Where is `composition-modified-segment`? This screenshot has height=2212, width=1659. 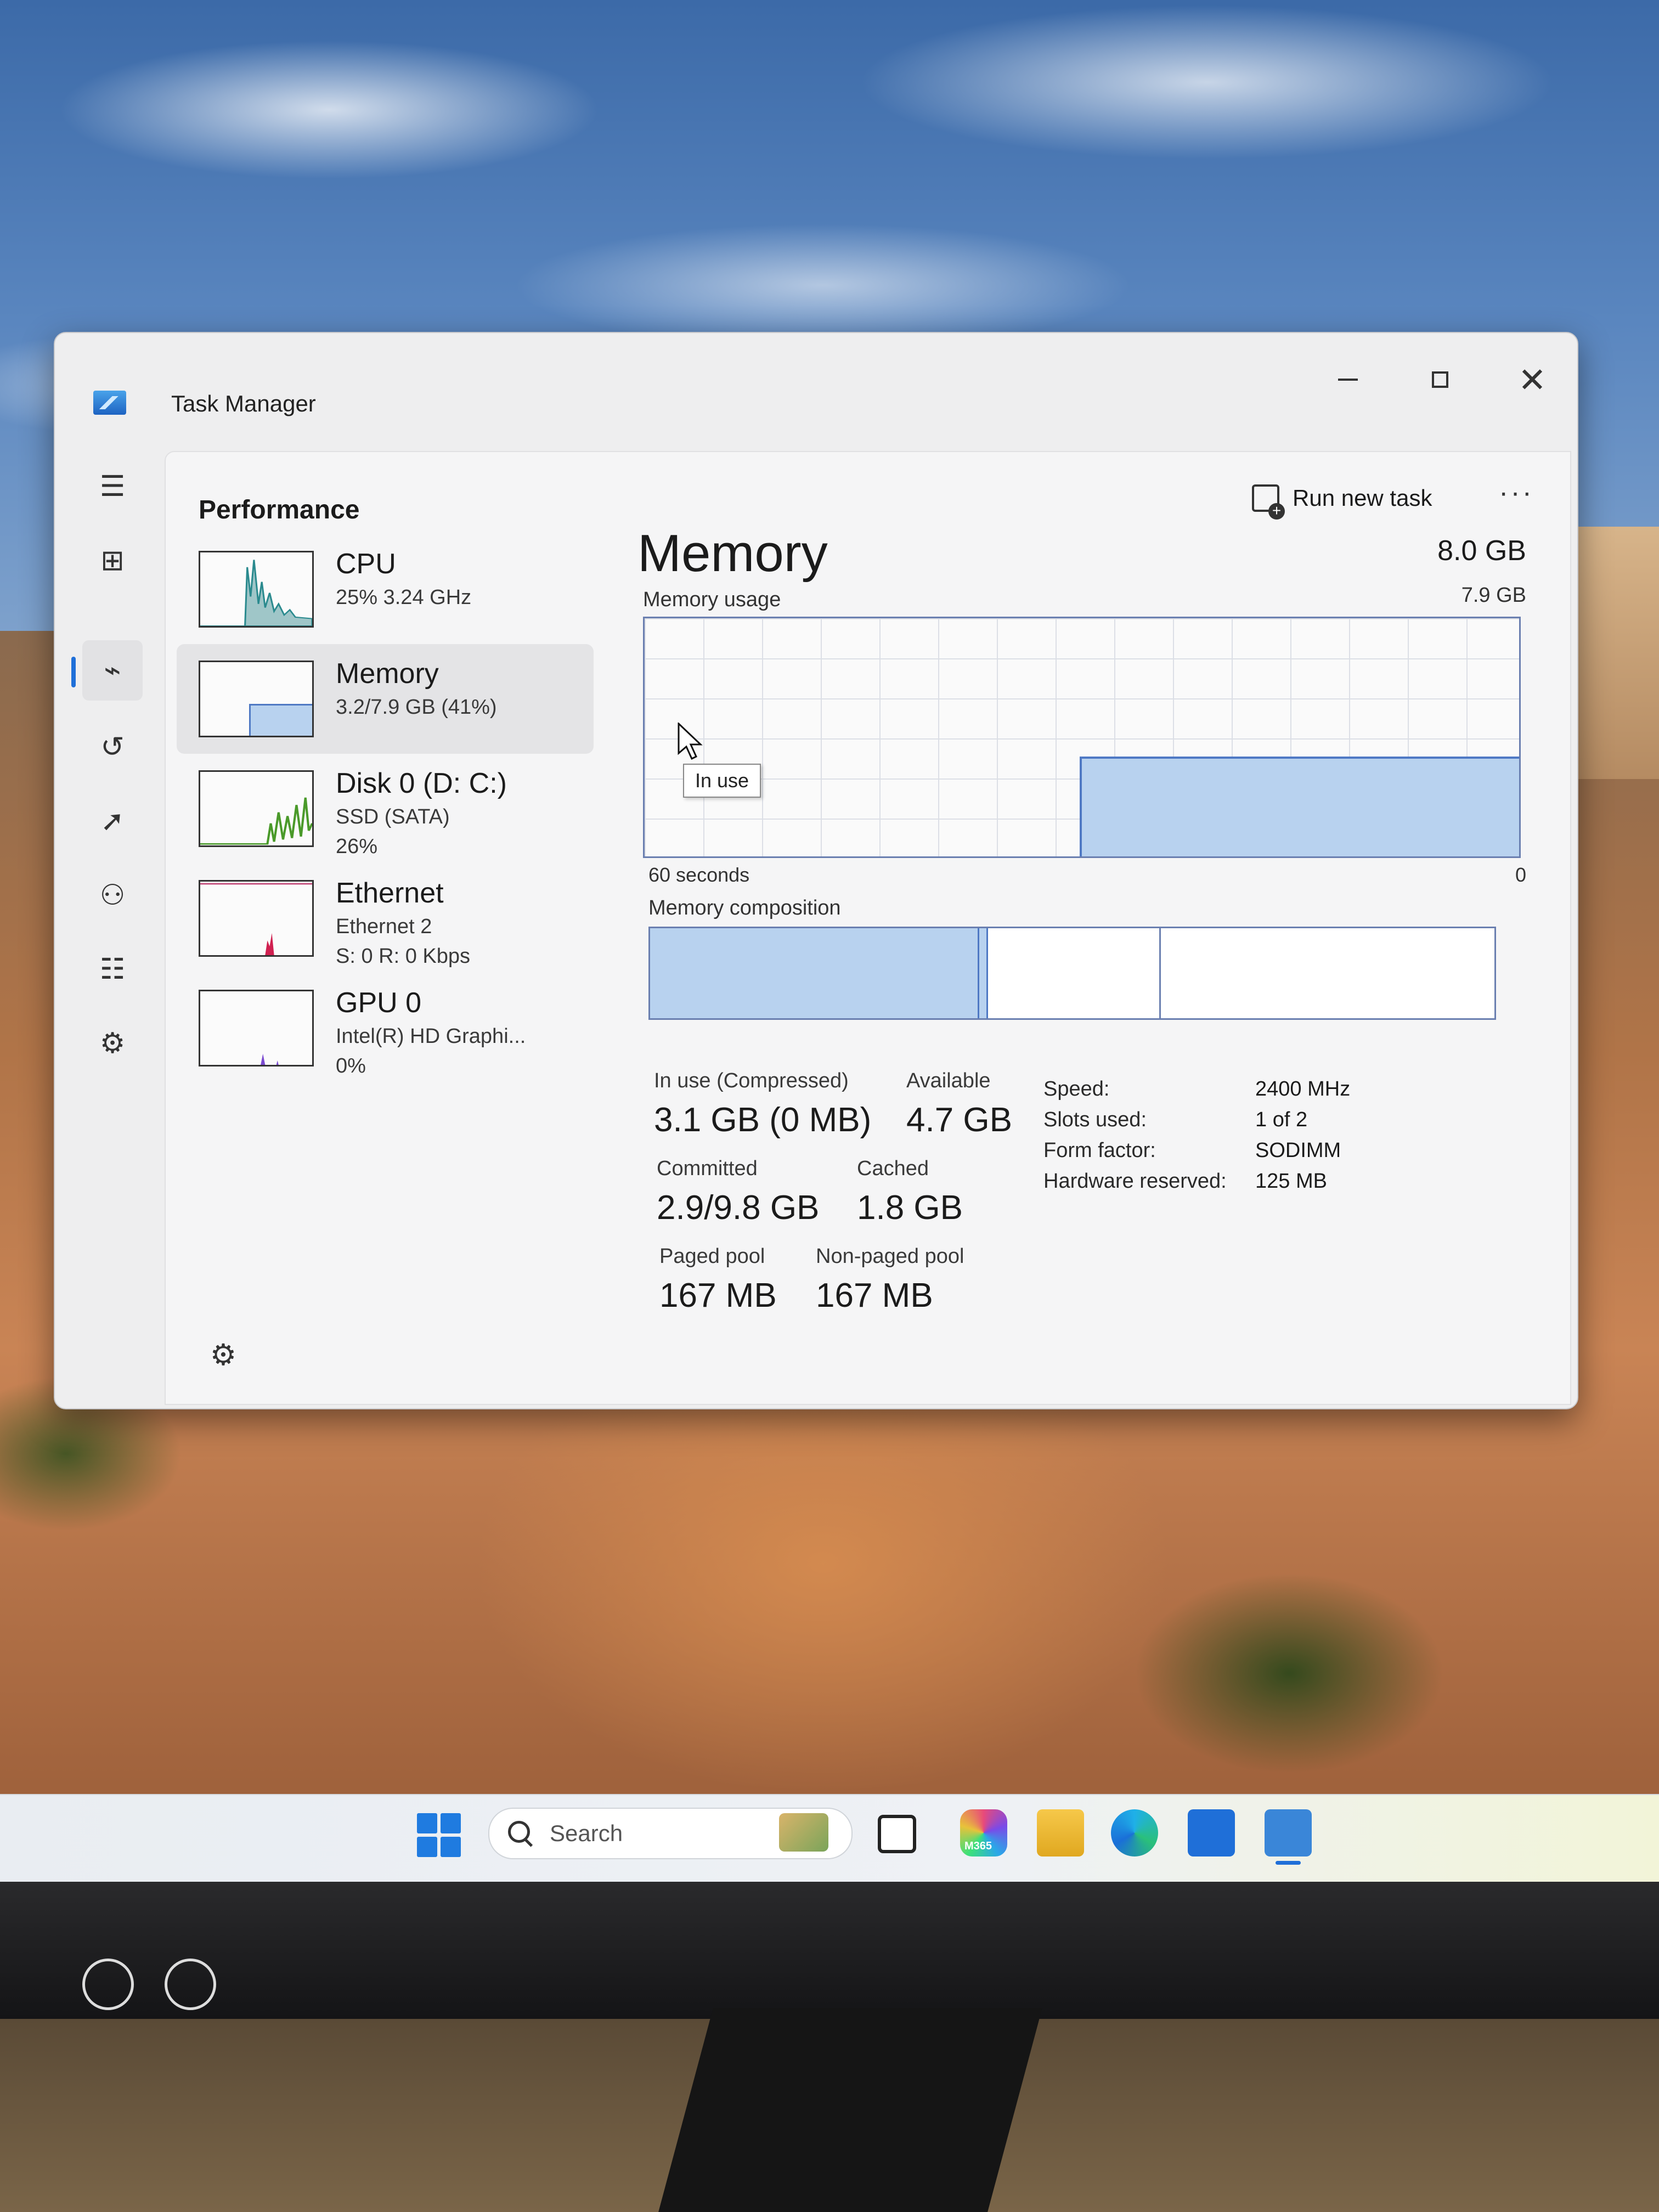
composition-modified-segment is located at coordinates (983, 973).